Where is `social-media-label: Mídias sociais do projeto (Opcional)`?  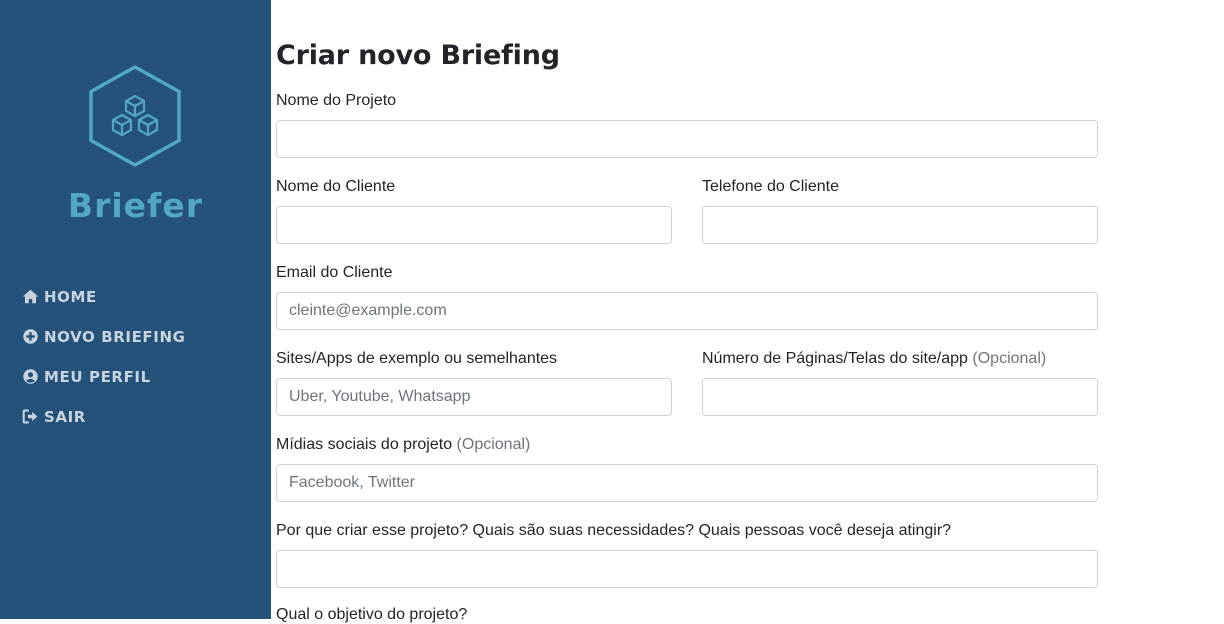 social-media-label: Mídias sociais do projeto (Opcional) is located at coordinates (403, 445).